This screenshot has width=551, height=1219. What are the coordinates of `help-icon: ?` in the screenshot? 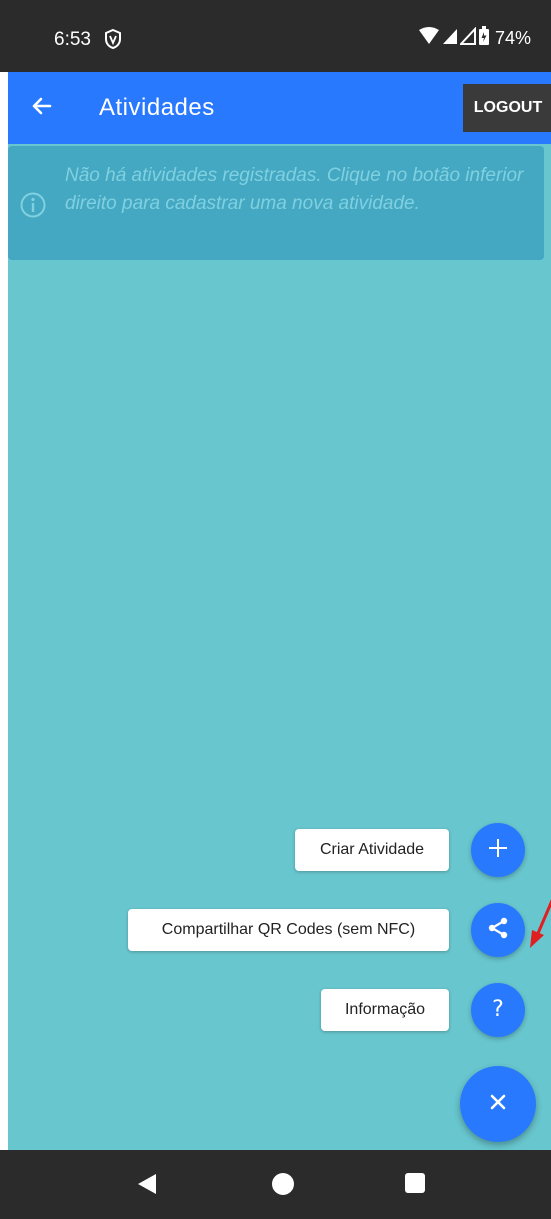 It's located at (498, 1010).